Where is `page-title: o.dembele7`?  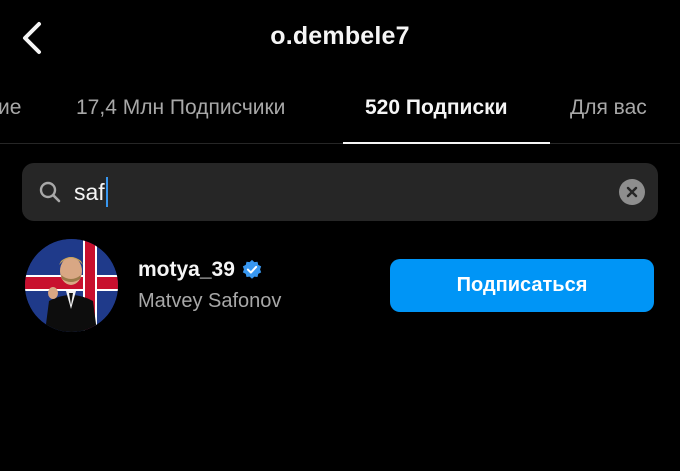
page-title: o.dembele7 is located at coordinates (340, 36).